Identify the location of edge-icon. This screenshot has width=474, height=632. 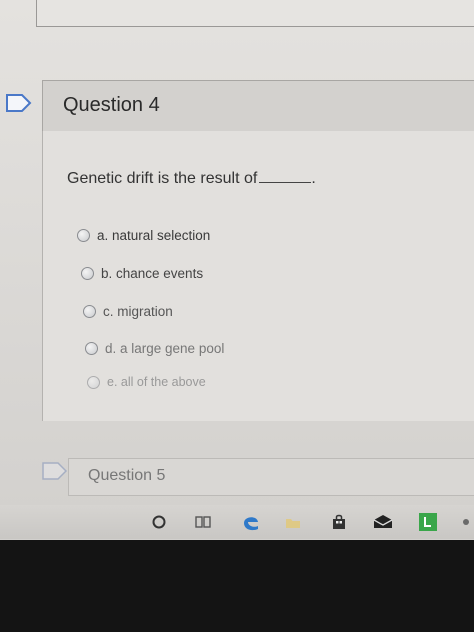
(251, 522).